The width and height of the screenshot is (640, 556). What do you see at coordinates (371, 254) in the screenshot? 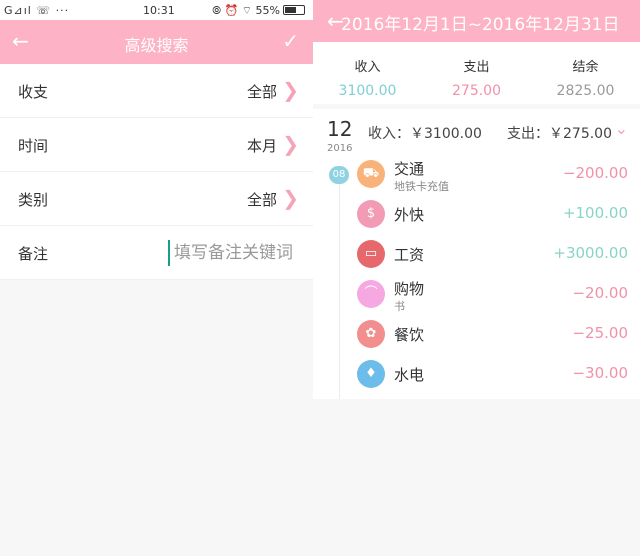
I see `wallet-icon: ▭` at bounding box center [371, 254].